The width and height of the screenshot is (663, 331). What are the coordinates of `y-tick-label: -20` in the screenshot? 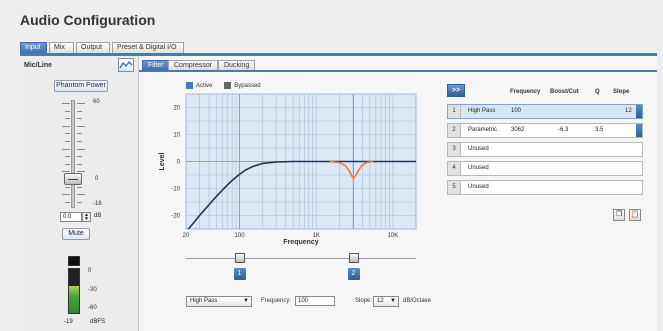 It's located at (175, 217).